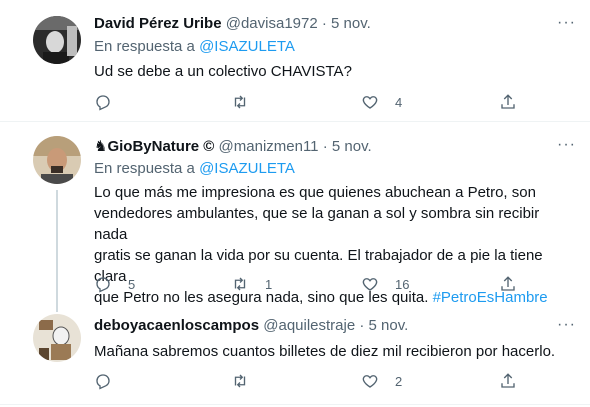 This screenshot has width=590, height=407. I want to click on divider, so click(295, 404).